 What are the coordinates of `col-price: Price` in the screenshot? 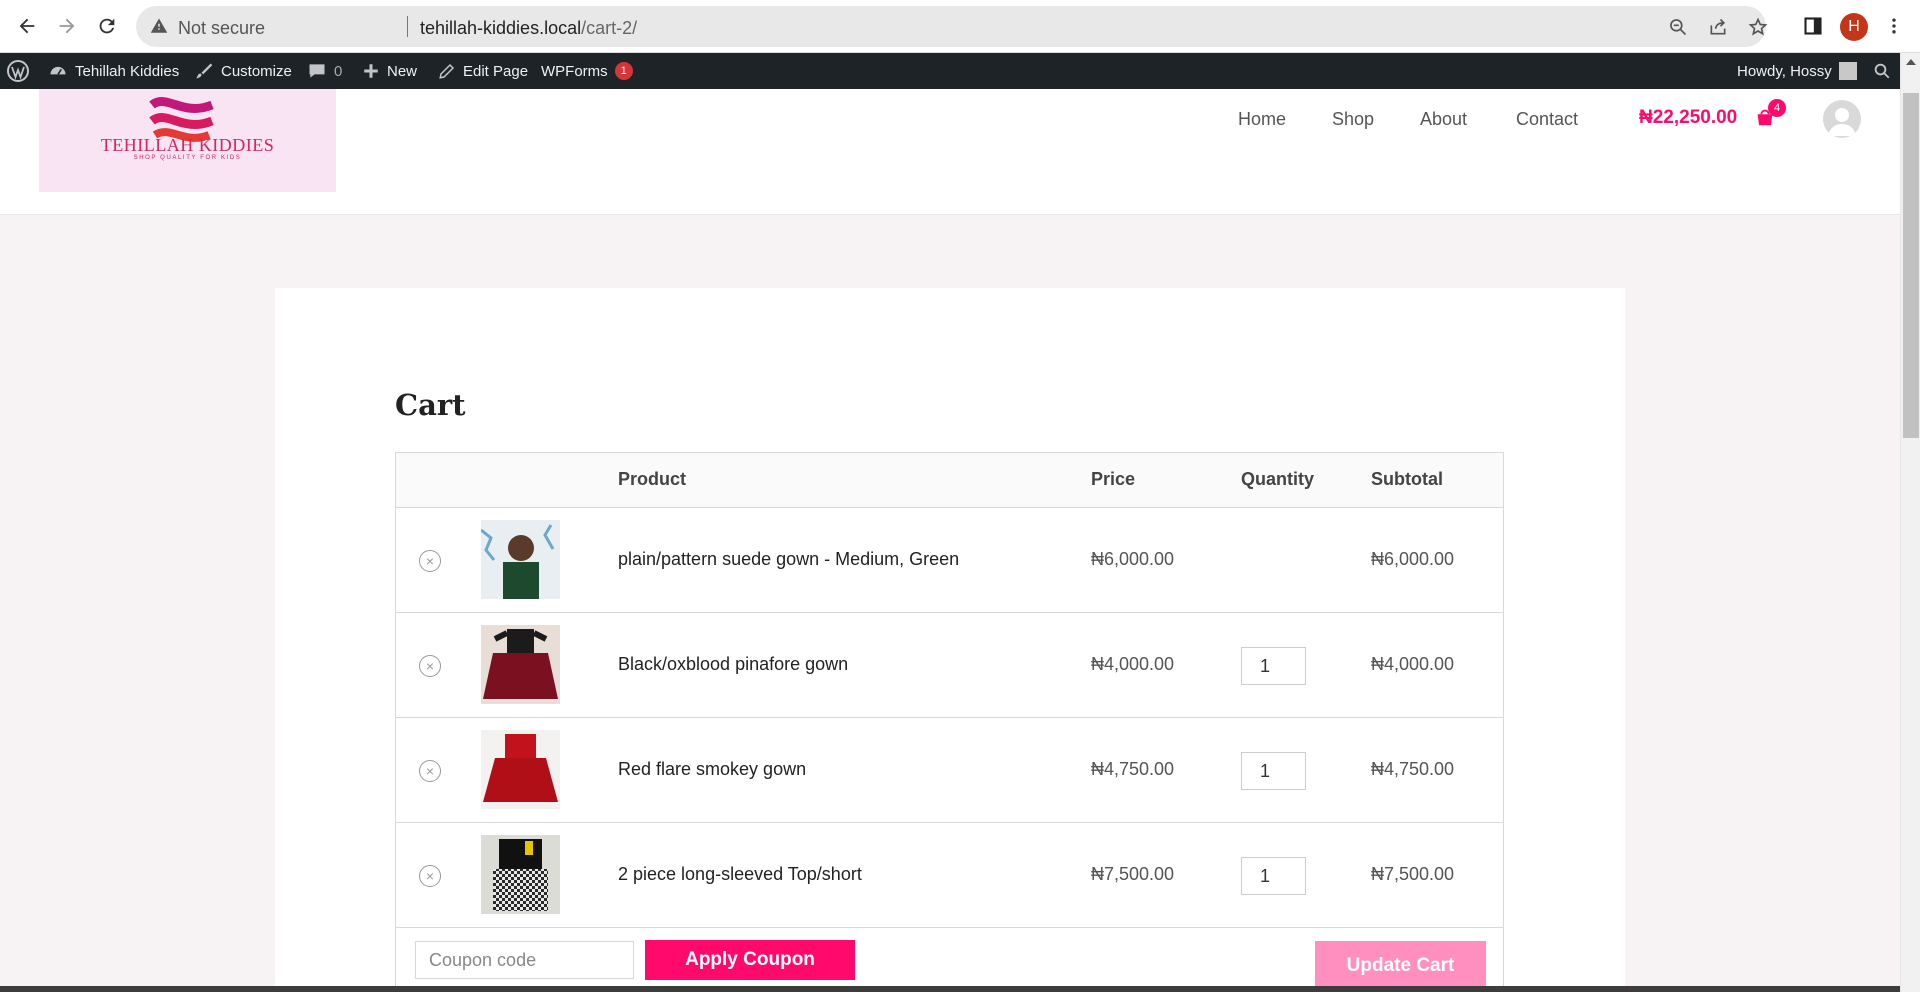 It's located at (1113, 479).